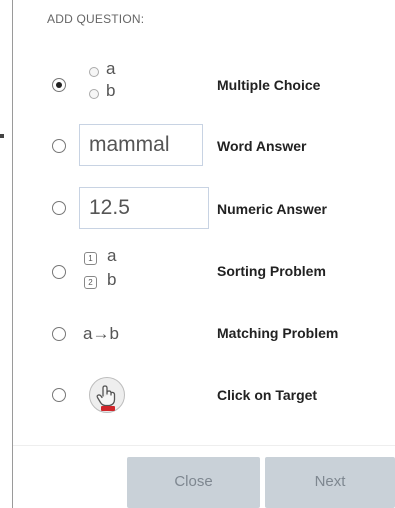  What do you see at coordinates (112, 279) in the screenshot?
I see `sorting-preview-b: b` at bounding box center [112, 279].